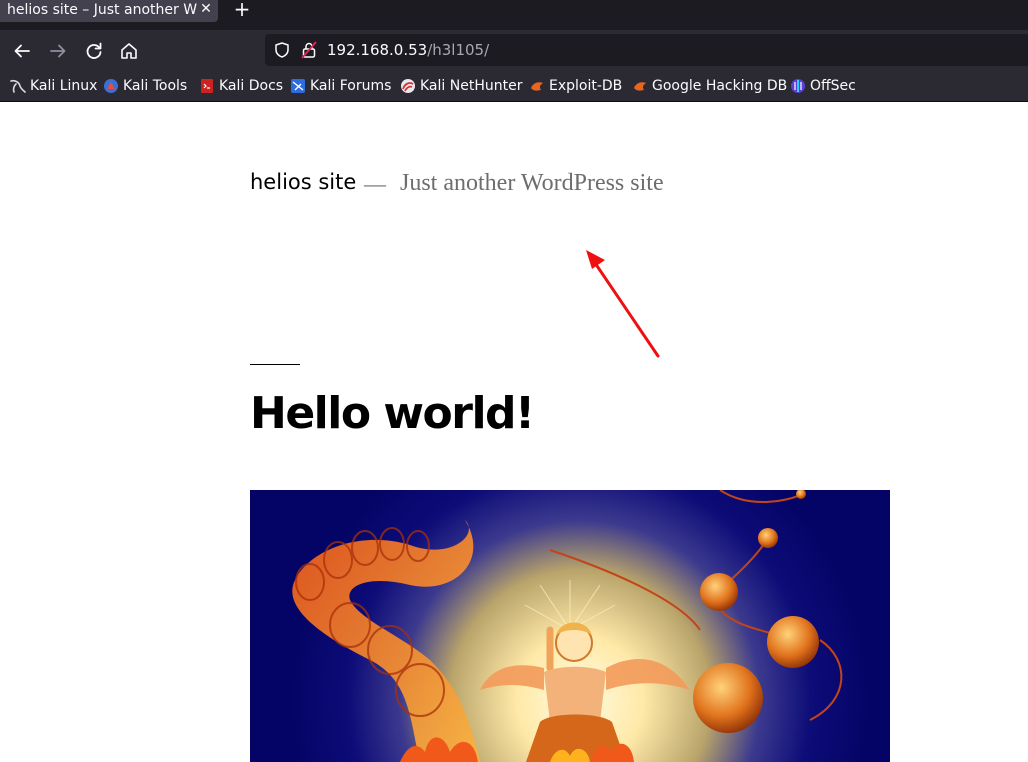 This screenshot has width=1028, height=762. Describe the element at coordinates (623, 304) in the screenshot. I see `annotation-arrow` at that location.